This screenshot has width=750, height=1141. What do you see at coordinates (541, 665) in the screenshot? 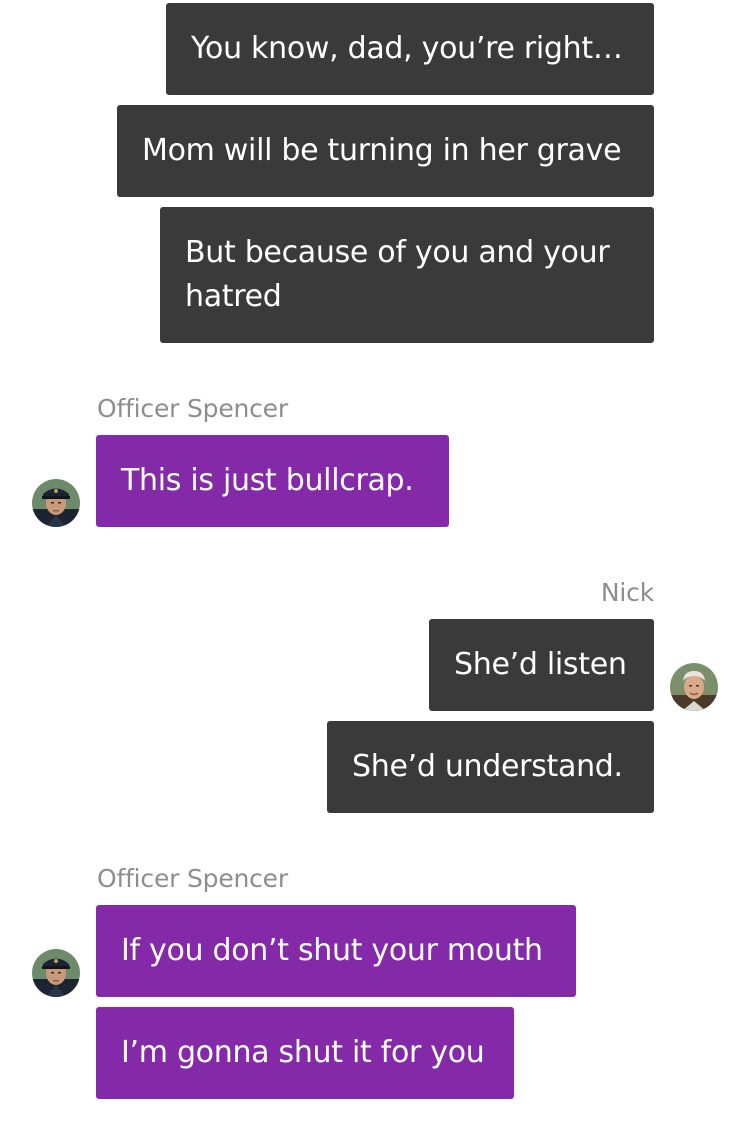
I see `message-bubble-outgoing: She’d listen` at bounding box center [541, 665].